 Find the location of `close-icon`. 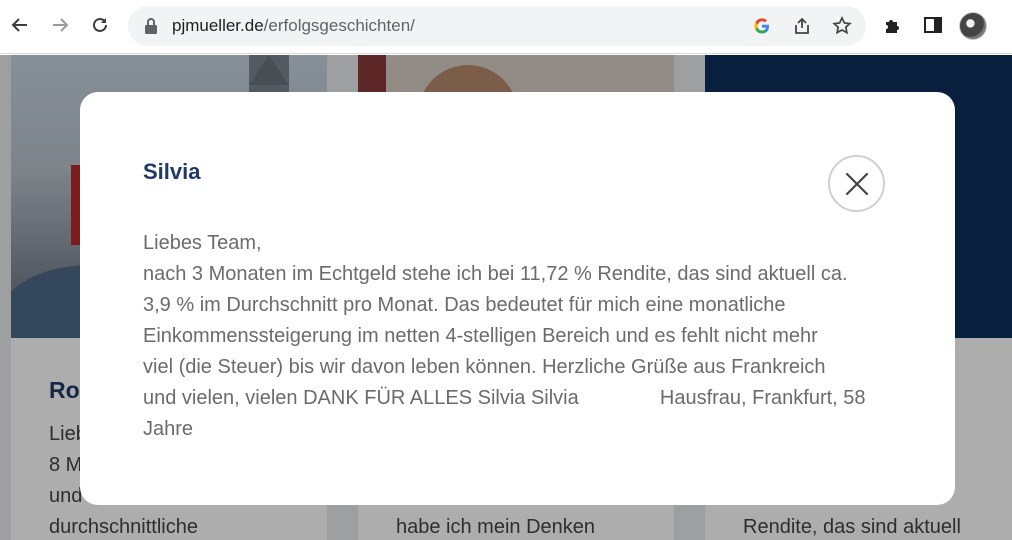

close-icon is located at coordinates (856, 183).